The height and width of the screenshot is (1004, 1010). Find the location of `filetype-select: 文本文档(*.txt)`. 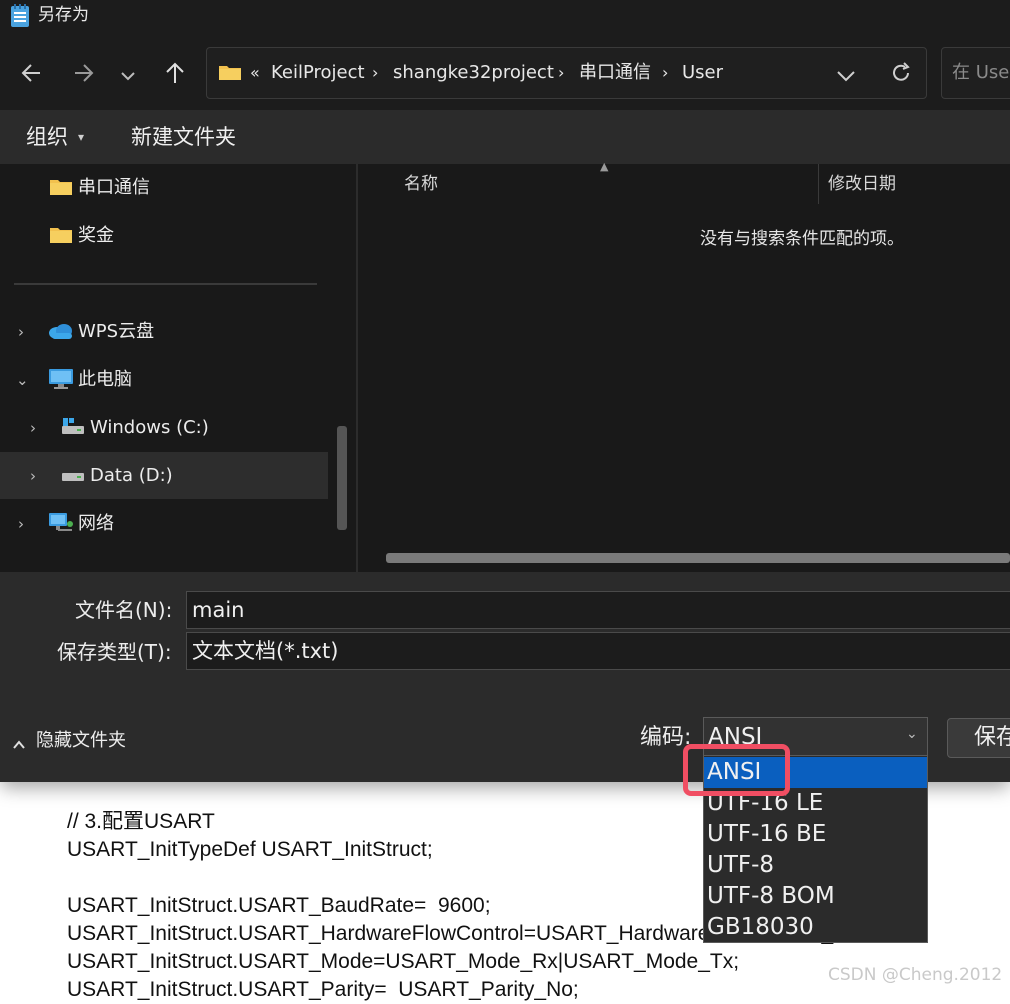

filetype-select: 文本文档(*.txt) is located at coordinates (598, 651).